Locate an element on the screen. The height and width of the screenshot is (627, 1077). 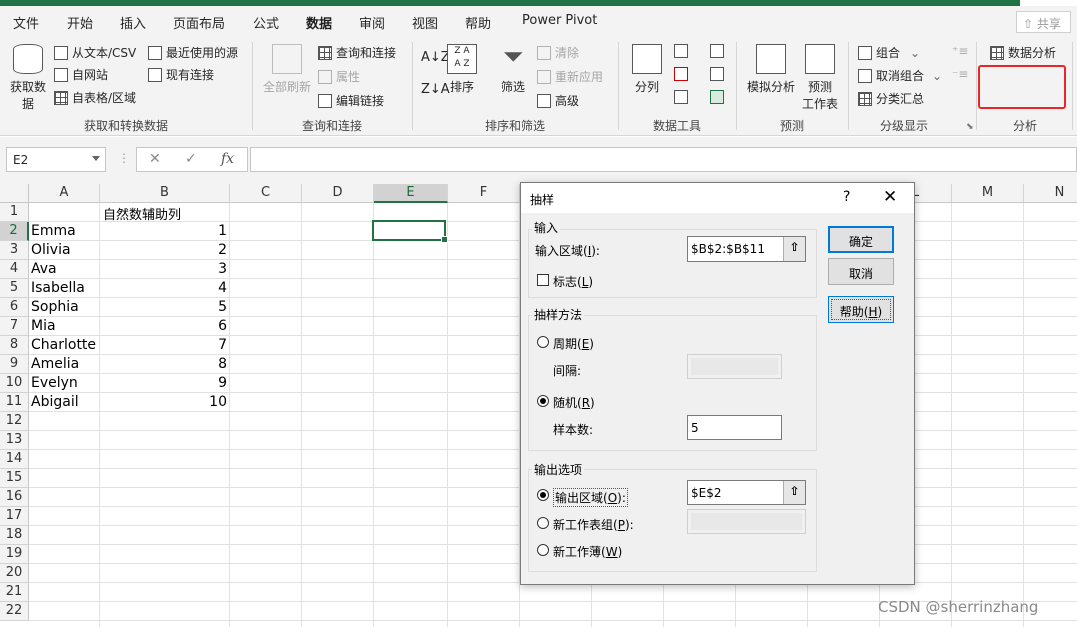
advanced-filter-button: 高级 is located at coordinates (558, 100).